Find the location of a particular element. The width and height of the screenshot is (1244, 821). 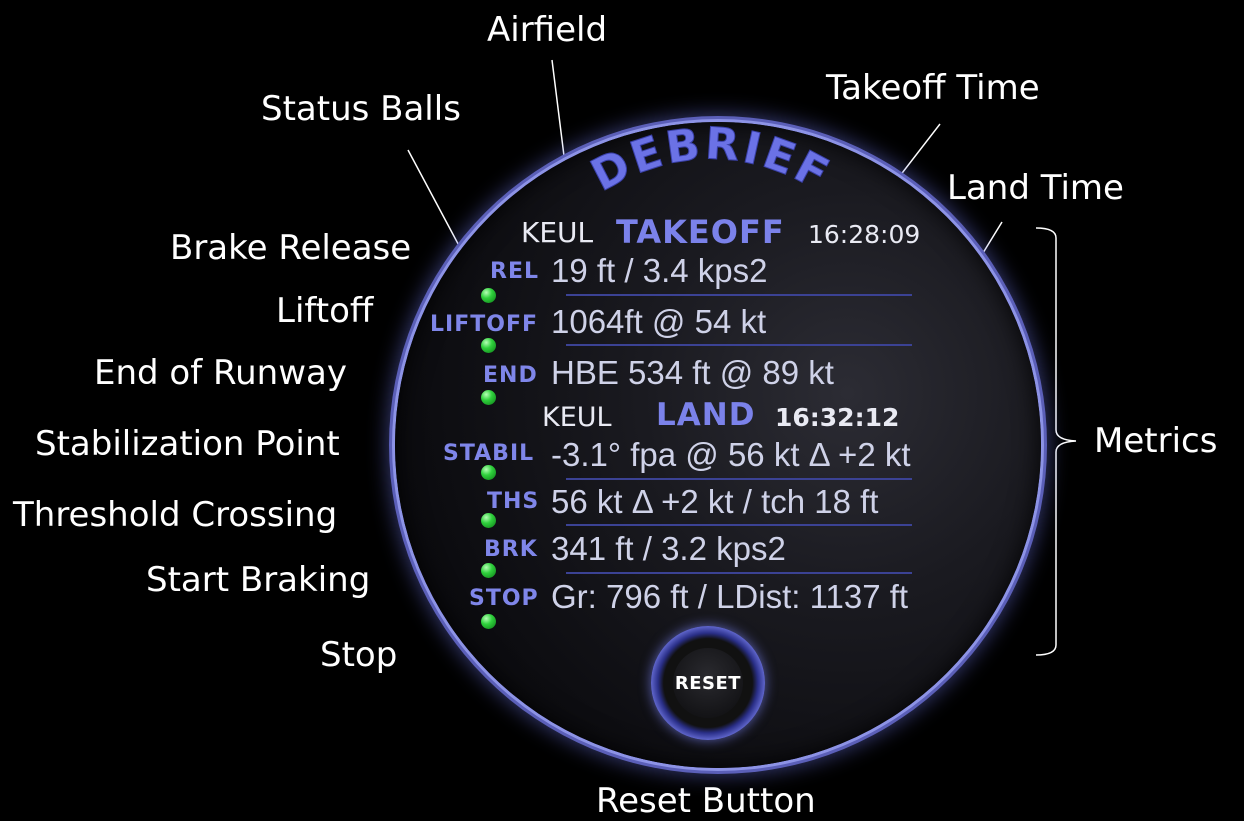

annotation-liftoff: Liftoff is located at coordinates (325, 311).